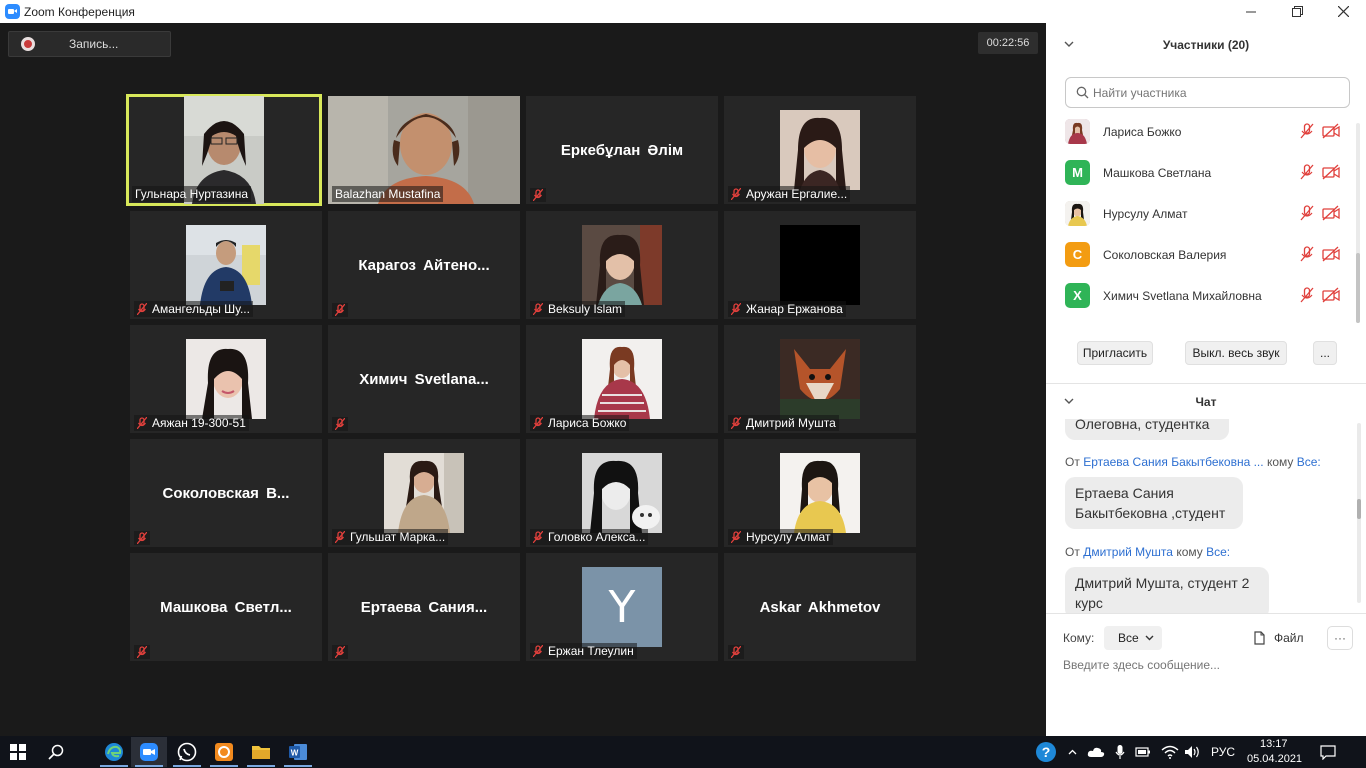 This screenshot has height=768, width=1366. Describe the element at coordinates (424, 150) in the screenshot. I see `video-tile: Balazhan Mustafina` at that location.